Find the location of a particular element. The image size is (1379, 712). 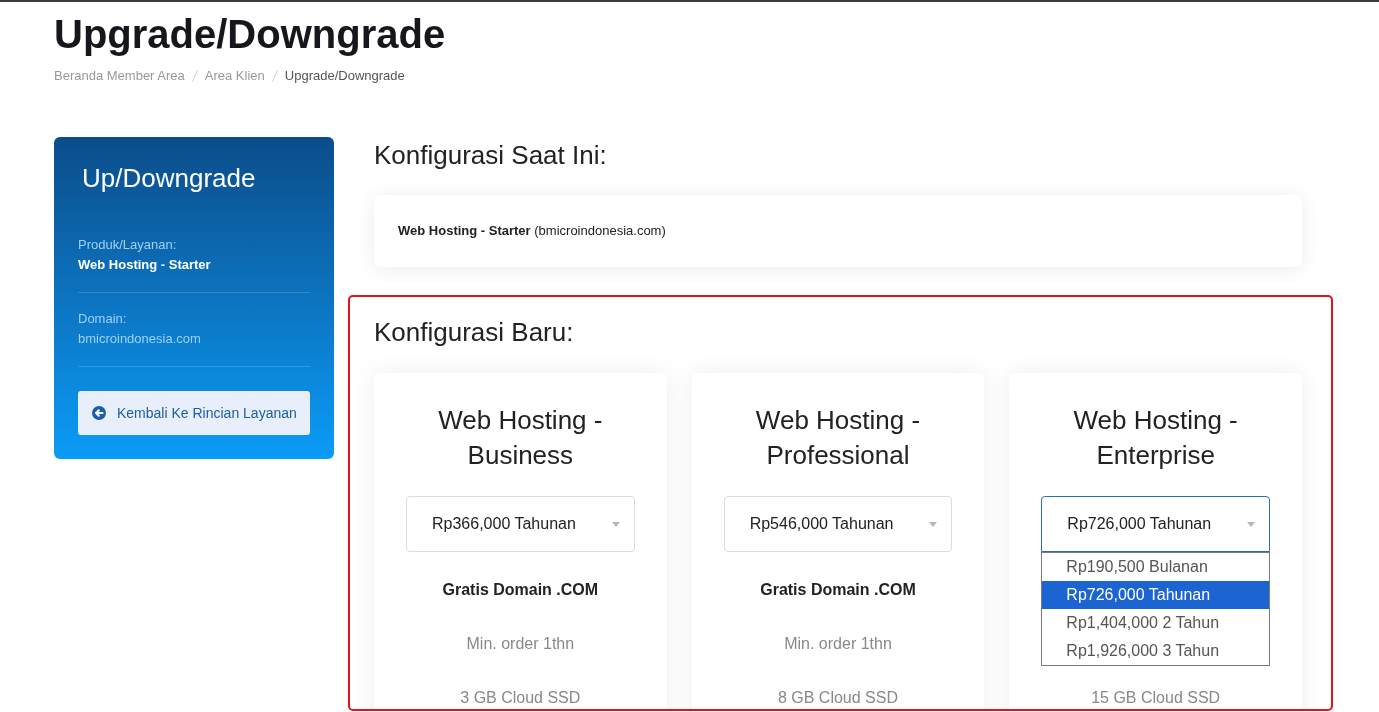

plan-title: Web Hosting - Enterprise is located at coordinates (1155, 438).